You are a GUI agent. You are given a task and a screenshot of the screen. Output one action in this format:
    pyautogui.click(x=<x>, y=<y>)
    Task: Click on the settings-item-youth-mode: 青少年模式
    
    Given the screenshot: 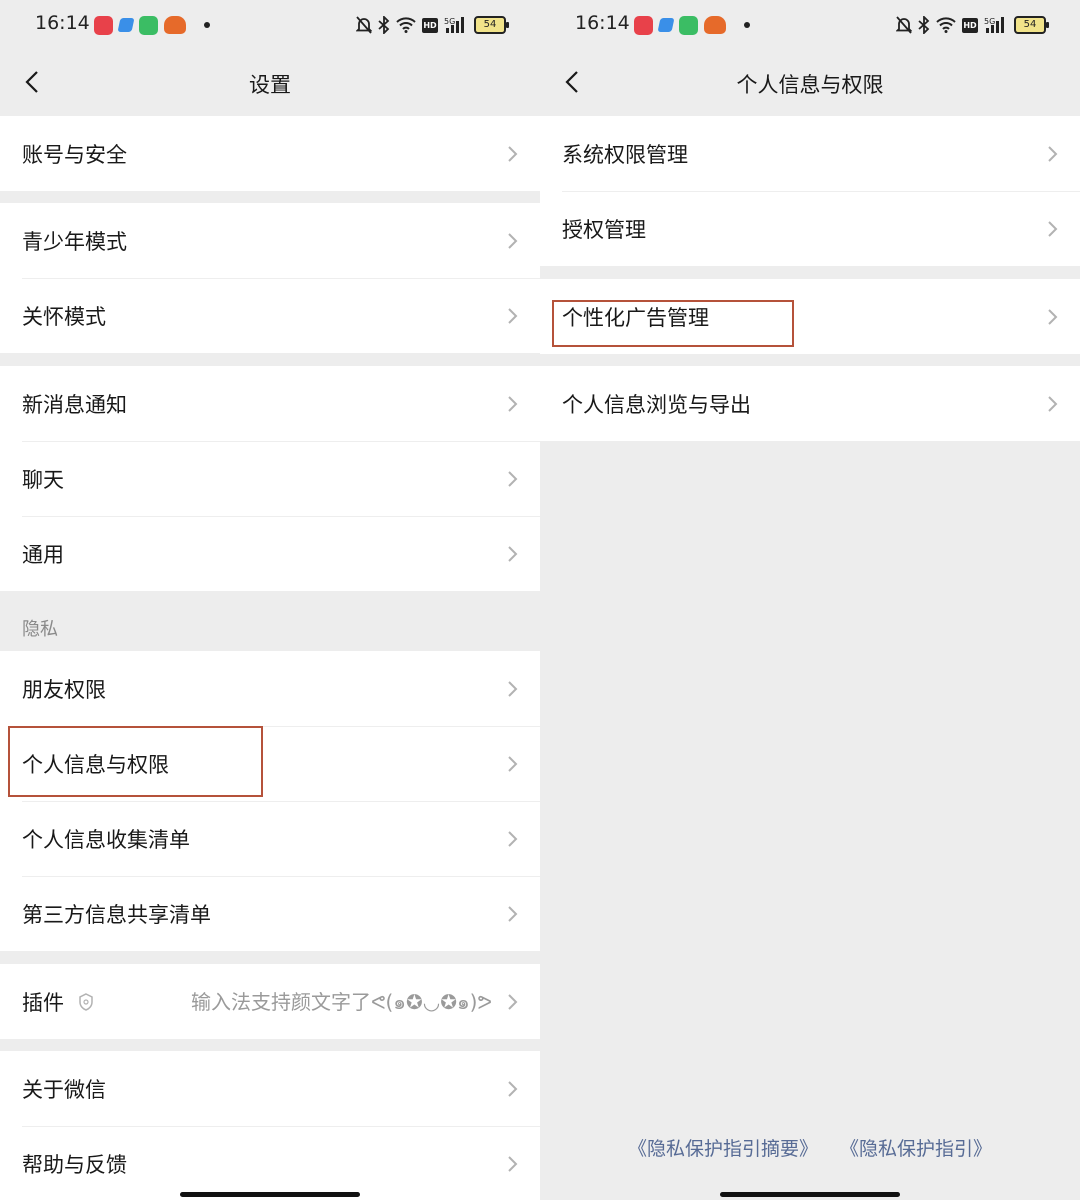 What is the action you would take?
    pyautogui.click(x=270, y=240)
    